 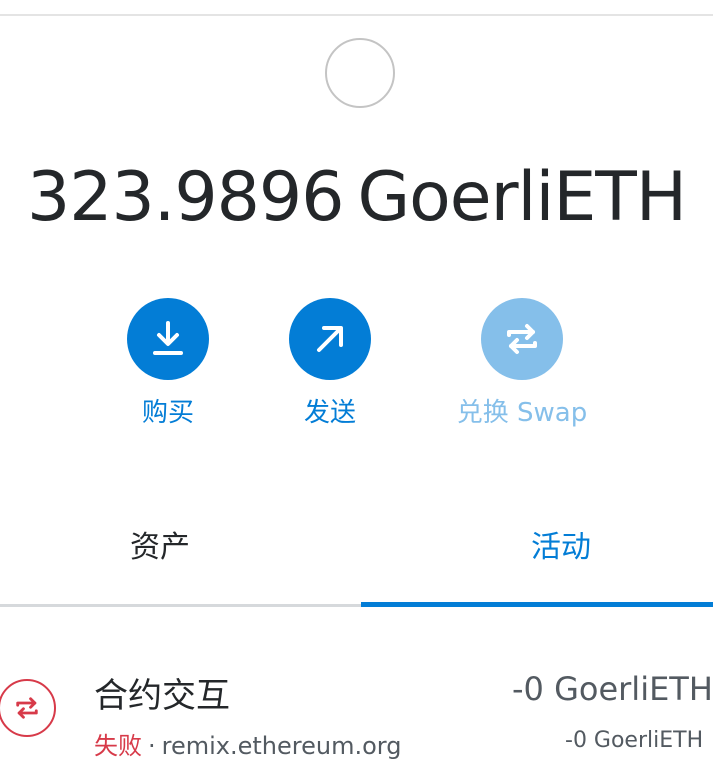 I want to click on tab-assets: 资产, so click(x=160, y=550).